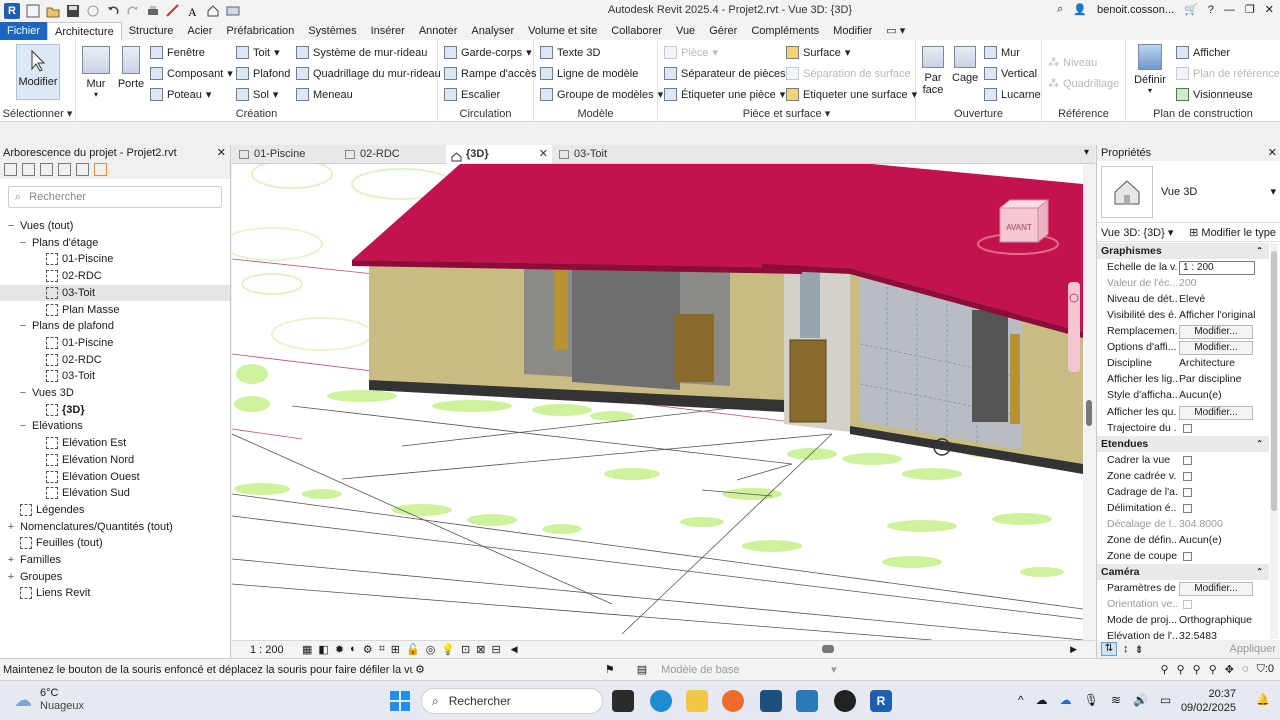  I want to click on filter-icon: ⛉:0, so click(1265, 669).